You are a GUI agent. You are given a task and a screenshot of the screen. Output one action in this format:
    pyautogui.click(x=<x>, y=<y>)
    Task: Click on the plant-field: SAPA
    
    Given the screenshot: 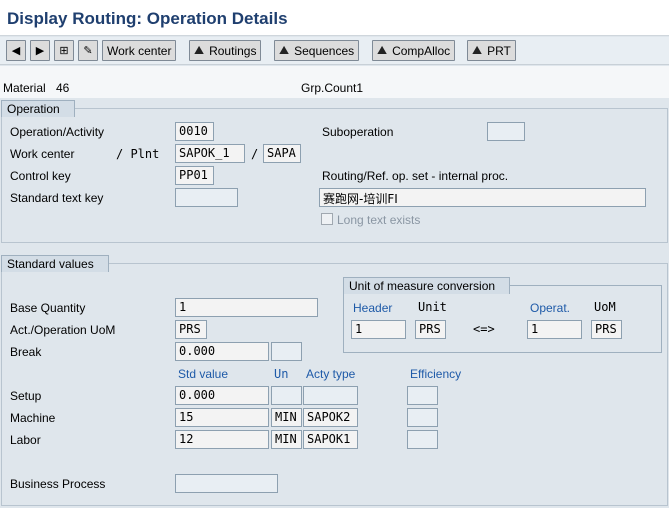 What is the action you would take?
    pyautogui.click(x=282, y=153)
    